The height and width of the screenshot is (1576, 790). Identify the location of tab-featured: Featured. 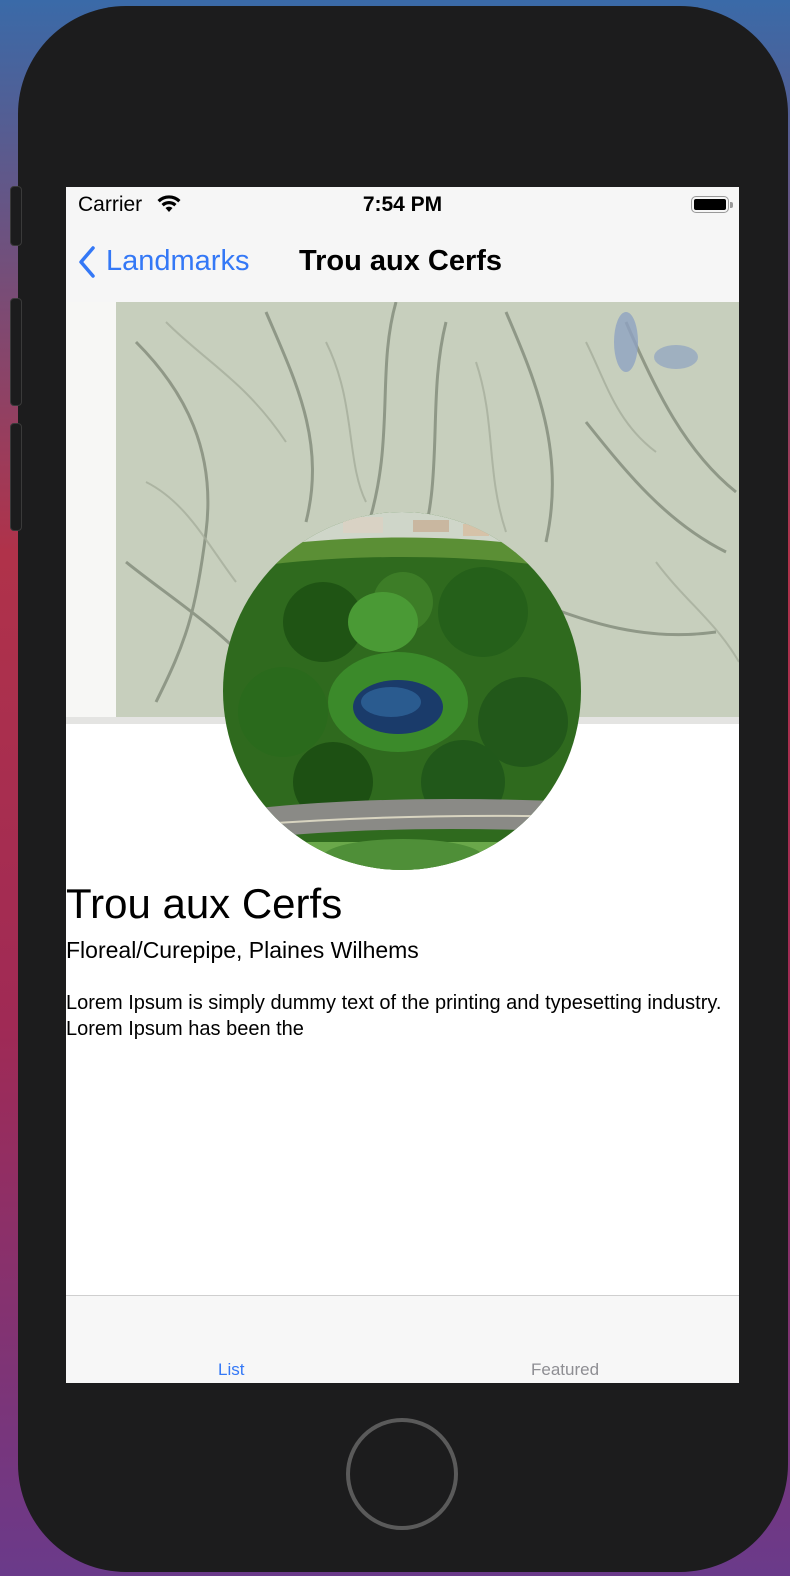
(565, 1370).